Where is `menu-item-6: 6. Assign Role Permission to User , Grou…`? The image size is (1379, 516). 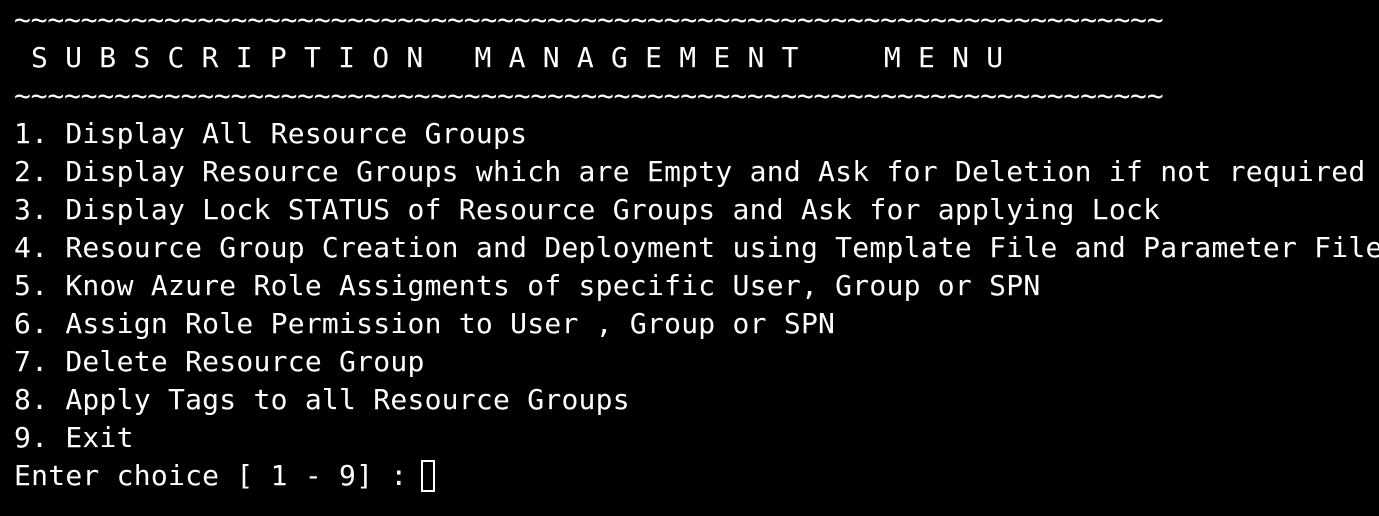 menu-item-6: 6. Assign Role Permission to User , Grou… is located at coordinates (425, 323).